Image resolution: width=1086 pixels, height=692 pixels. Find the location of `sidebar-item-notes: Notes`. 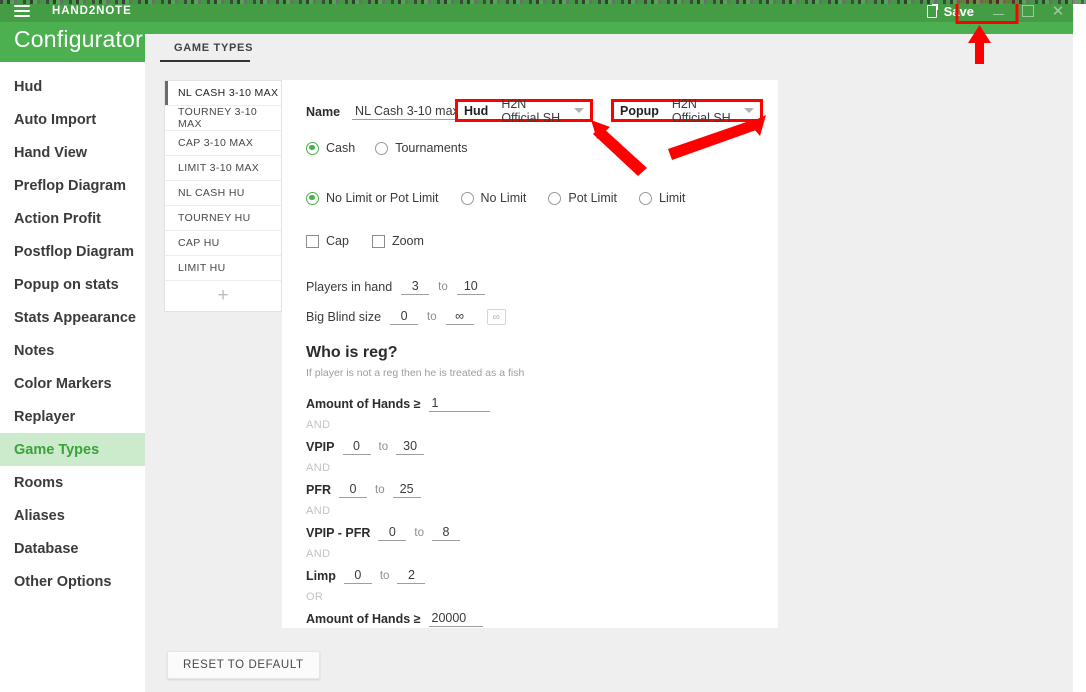

sidebar-item-notes: Notes is located at coordinates (72, 350).